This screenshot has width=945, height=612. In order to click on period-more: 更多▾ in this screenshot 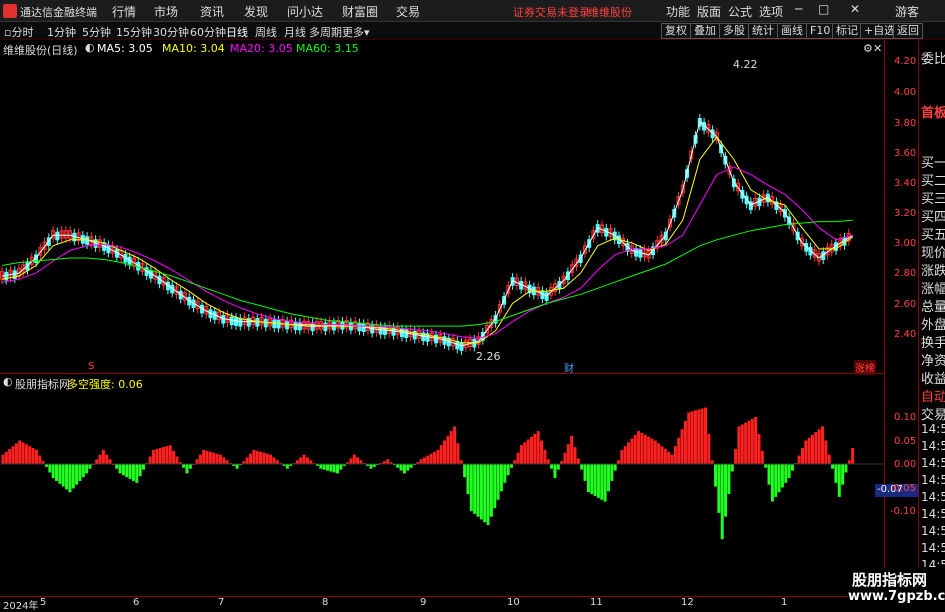, I will do `click(356, 32)`.